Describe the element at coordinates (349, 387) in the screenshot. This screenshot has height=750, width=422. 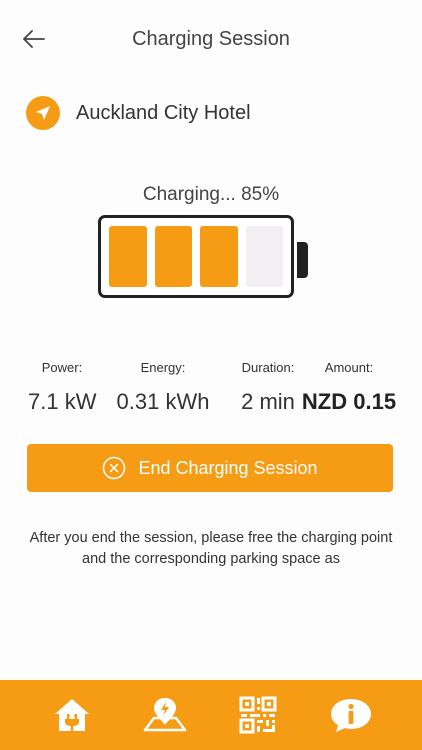
I see `stat-amount: Amount: NZD 0.15` at that location.